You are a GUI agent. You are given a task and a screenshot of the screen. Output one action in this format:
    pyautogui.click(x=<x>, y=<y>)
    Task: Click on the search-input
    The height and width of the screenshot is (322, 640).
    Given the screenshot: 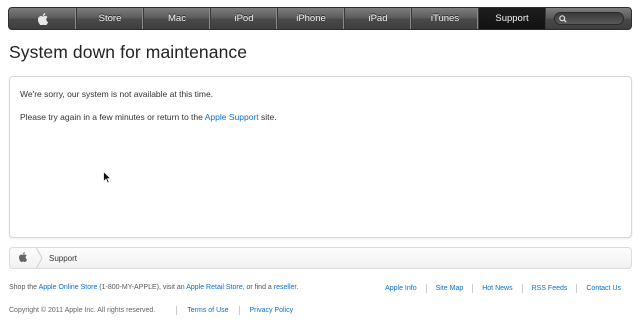 What is the action you would take?
    pyautogui.click(x=588, y=18)
    